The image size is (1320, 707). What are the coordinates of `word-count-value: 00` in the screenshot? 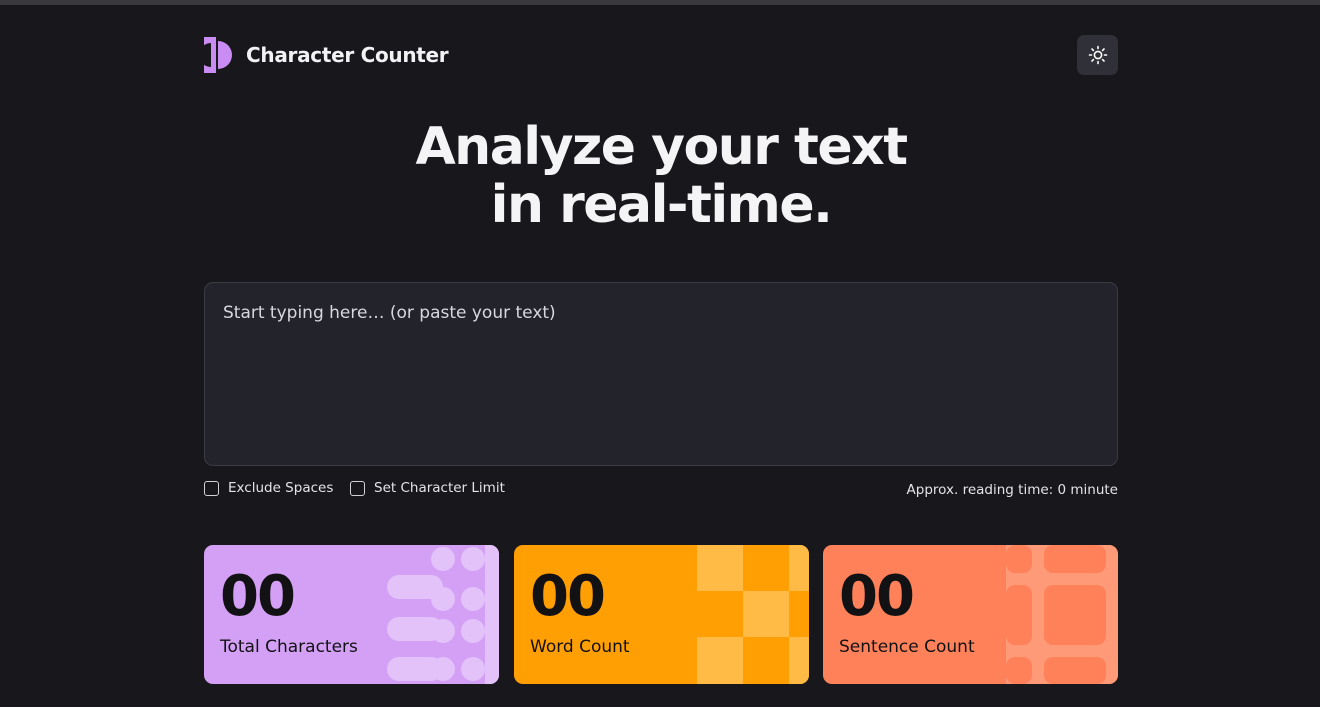 It's located at (568, 596).